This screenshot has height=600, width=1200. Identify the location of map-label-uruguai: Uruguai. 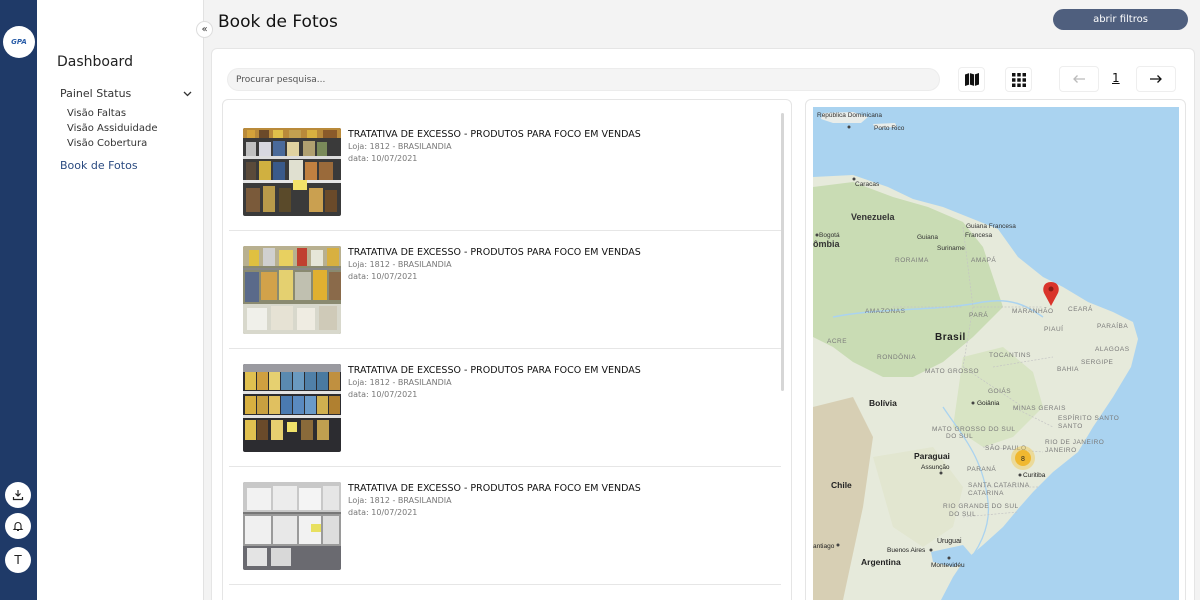
(949, 541).